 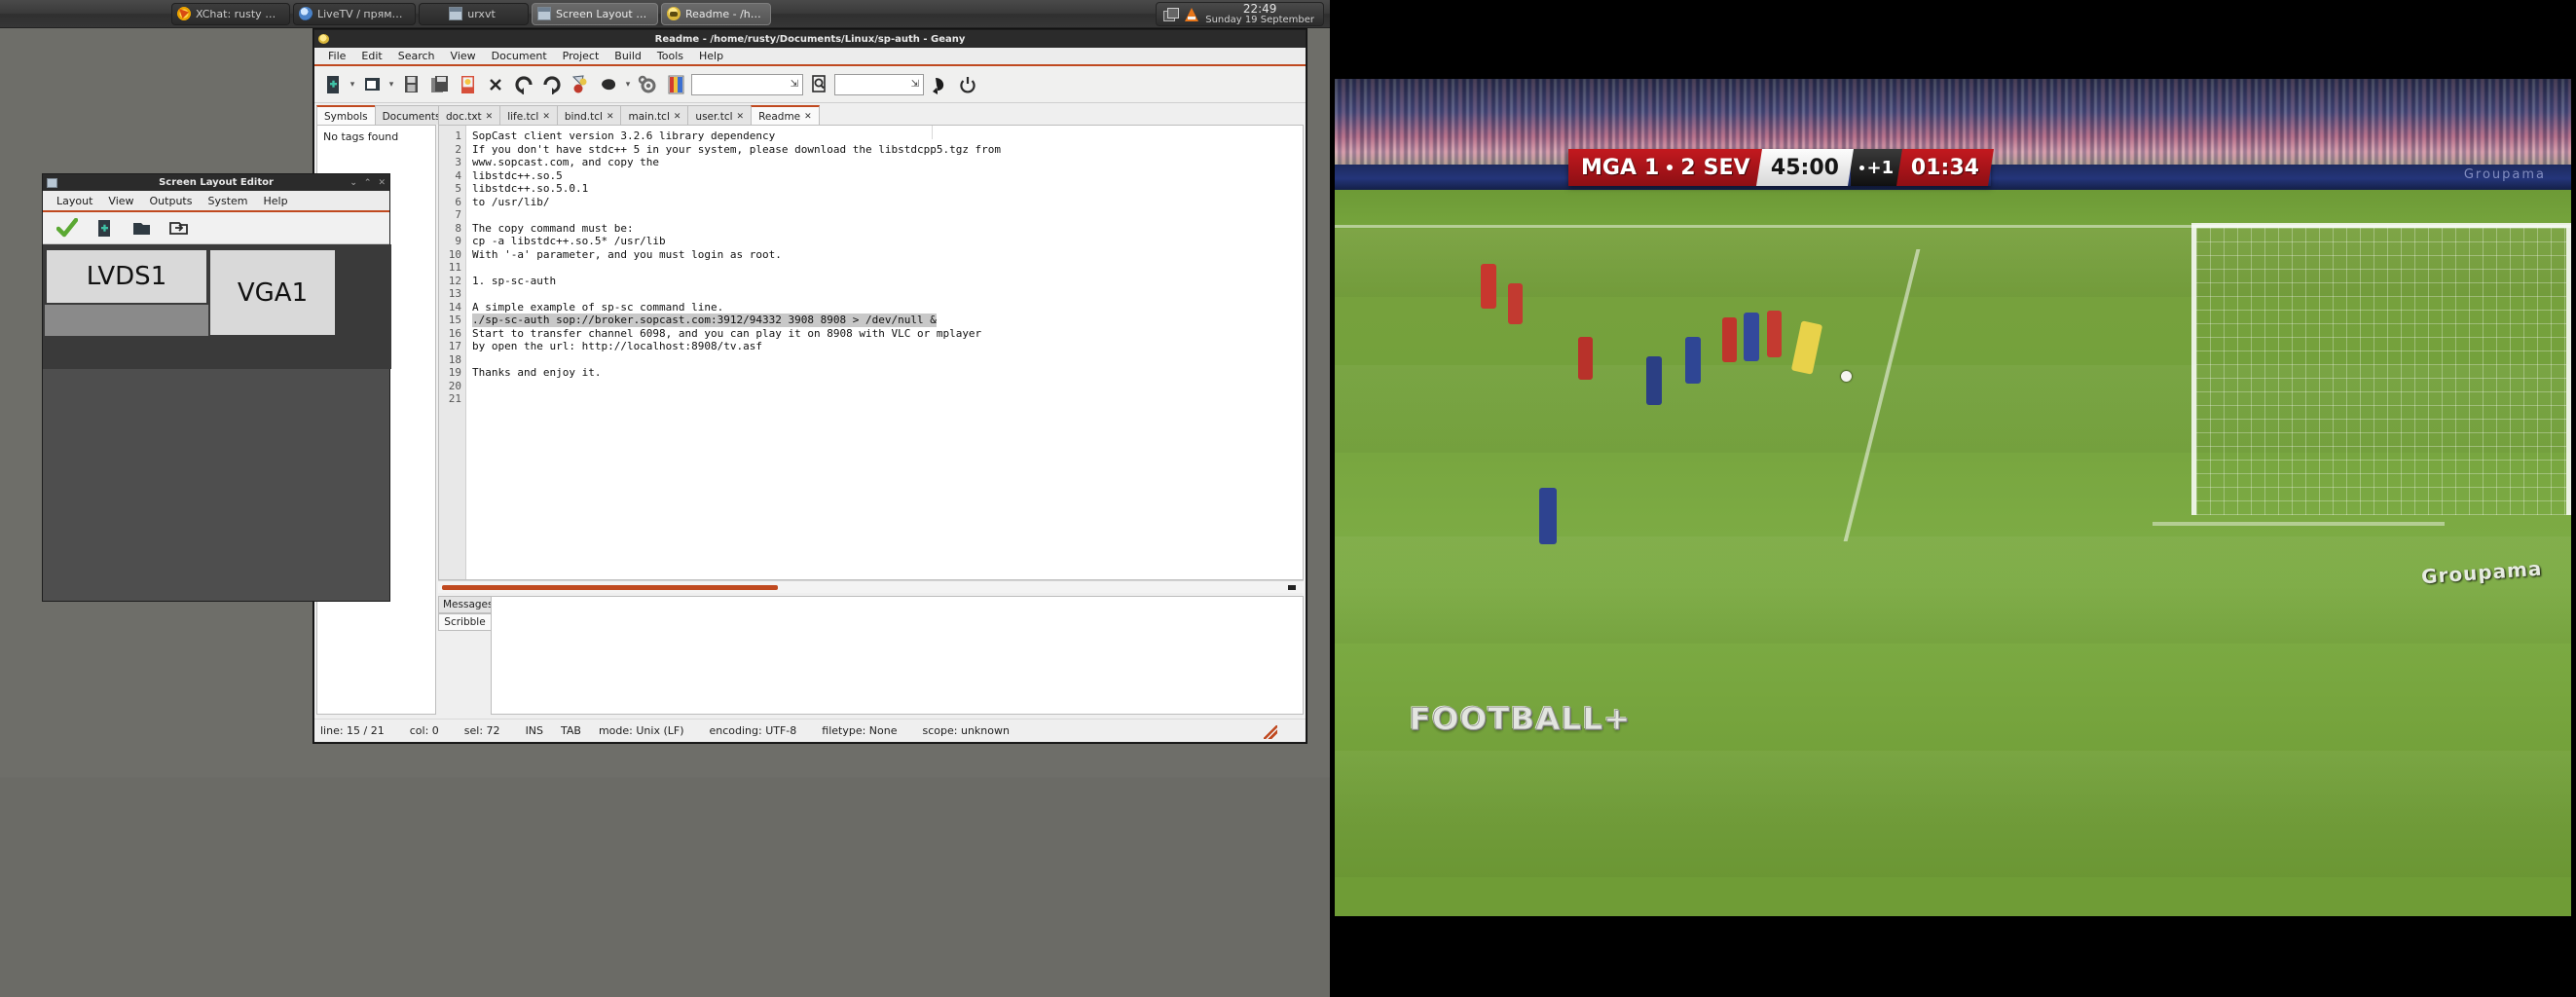 I want to click on new-file-dropdown: ▾, so click(x=352, y=85).